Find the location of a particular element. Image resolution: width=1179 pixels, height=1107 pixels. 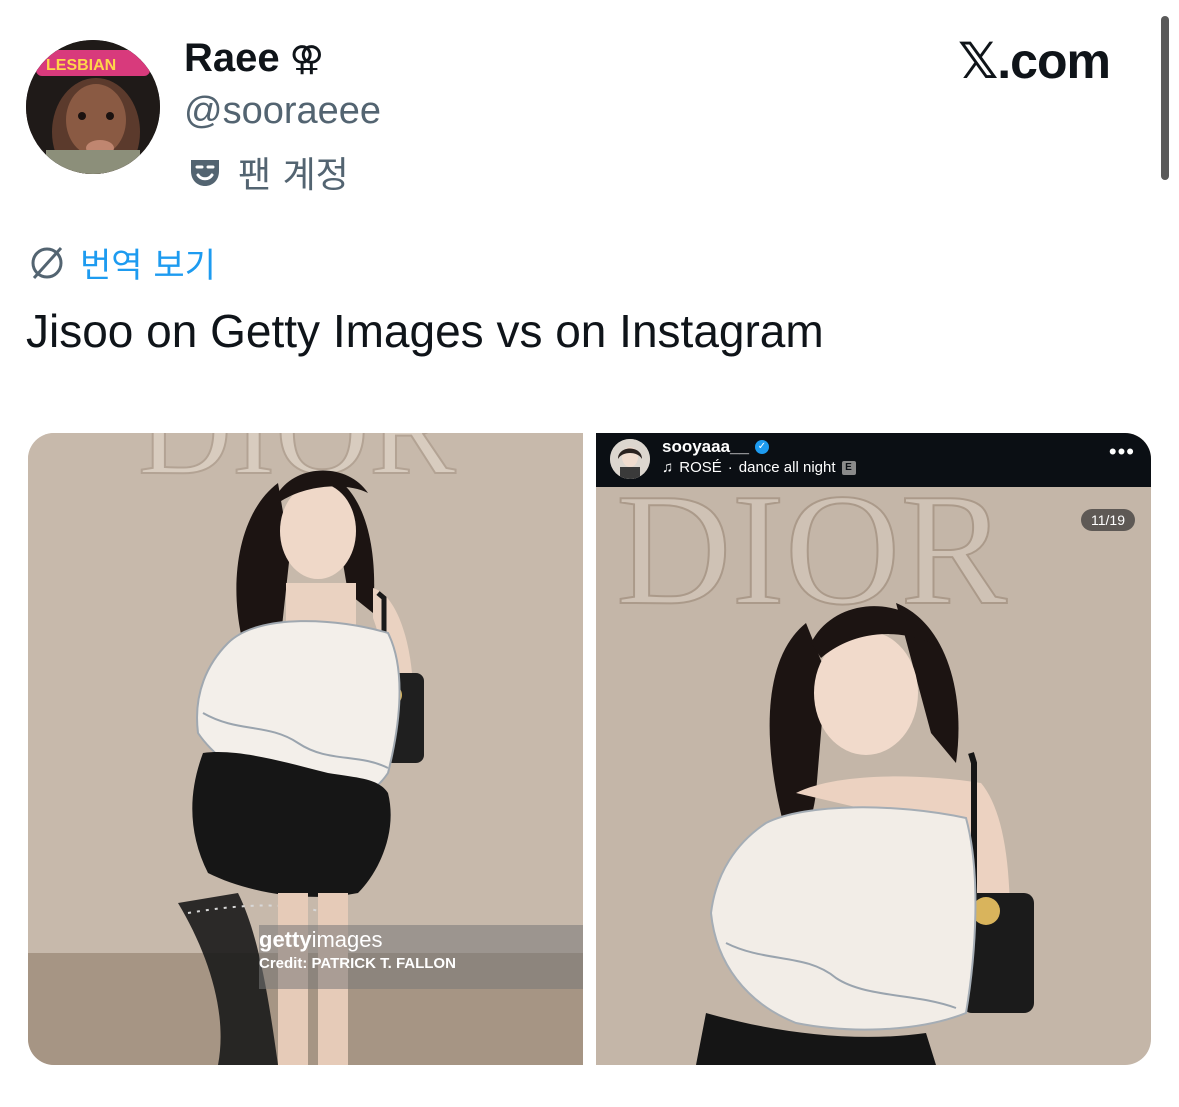

getty-logo: gettyimages is located at coordinates (320, 940).